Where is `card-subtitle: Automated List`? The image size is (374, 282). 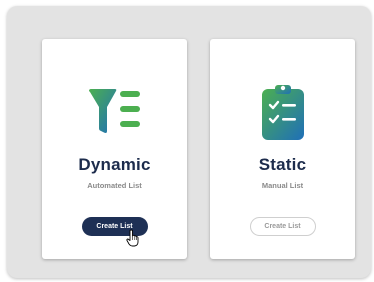 card-subtitle: Automated List is located at coordinates (114, 185).